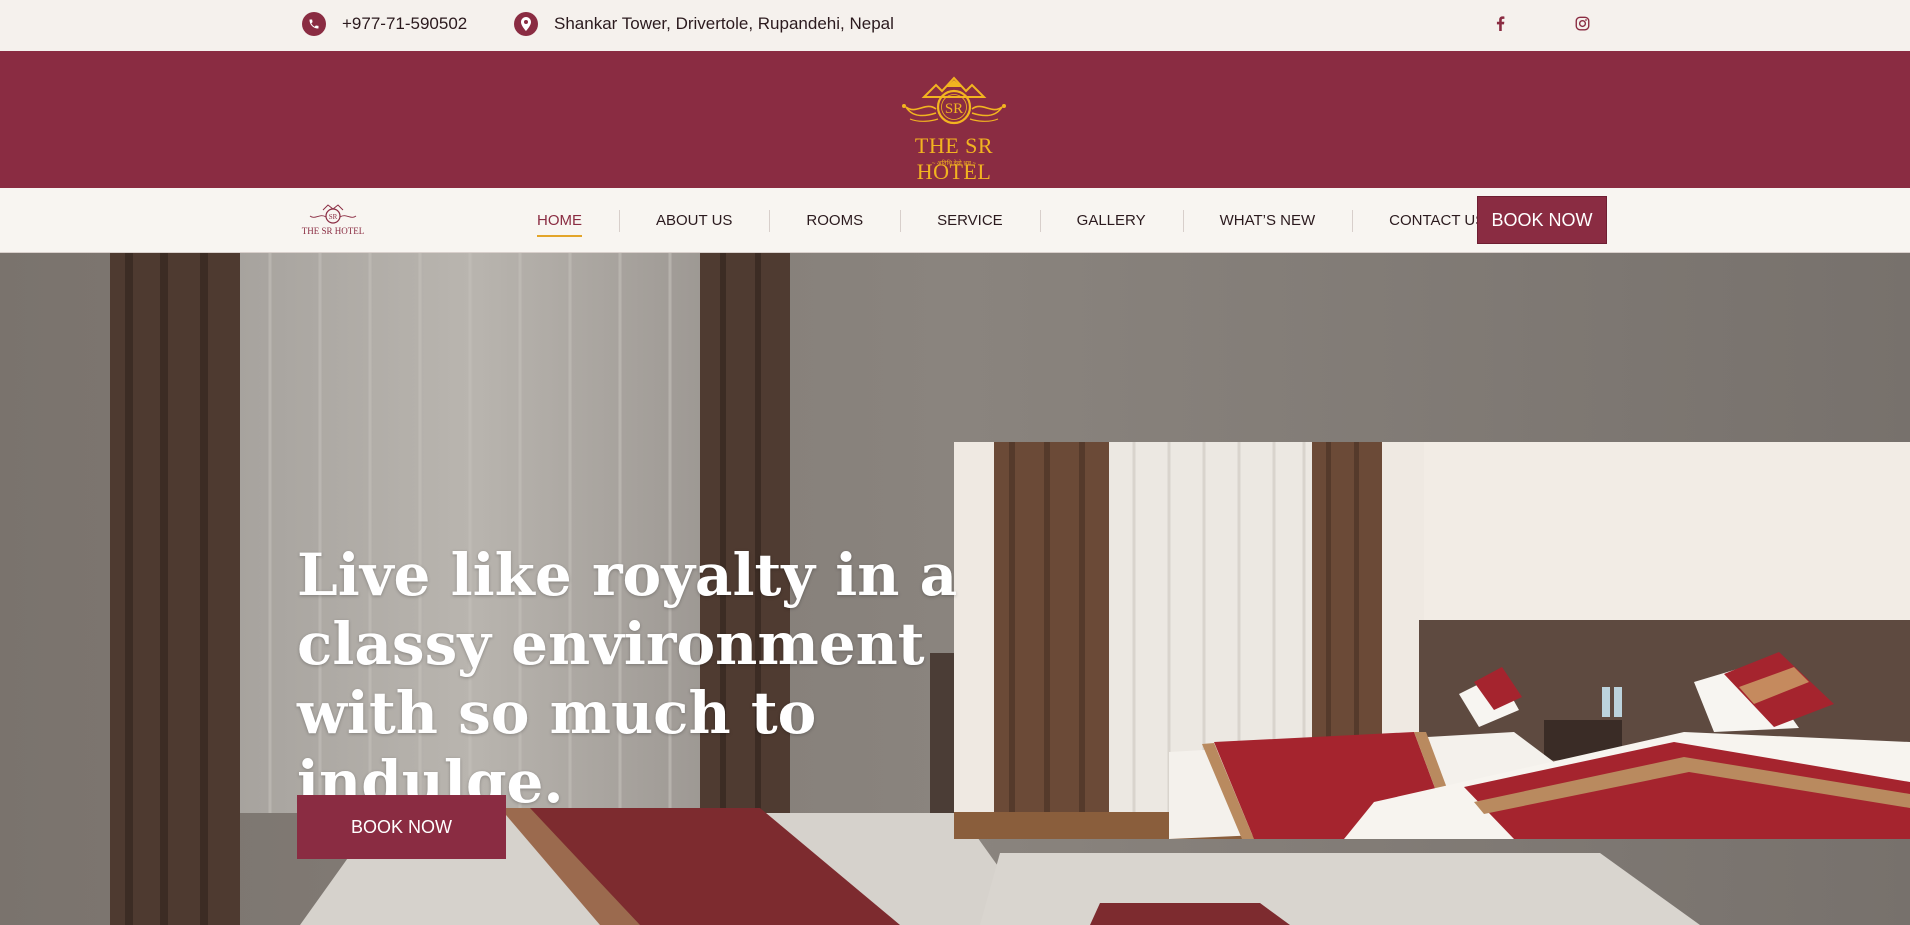  What do you see at coordinates (526, 24) in the screenshot?
I see `map-pin-icon` at bounding box center [526, 24].